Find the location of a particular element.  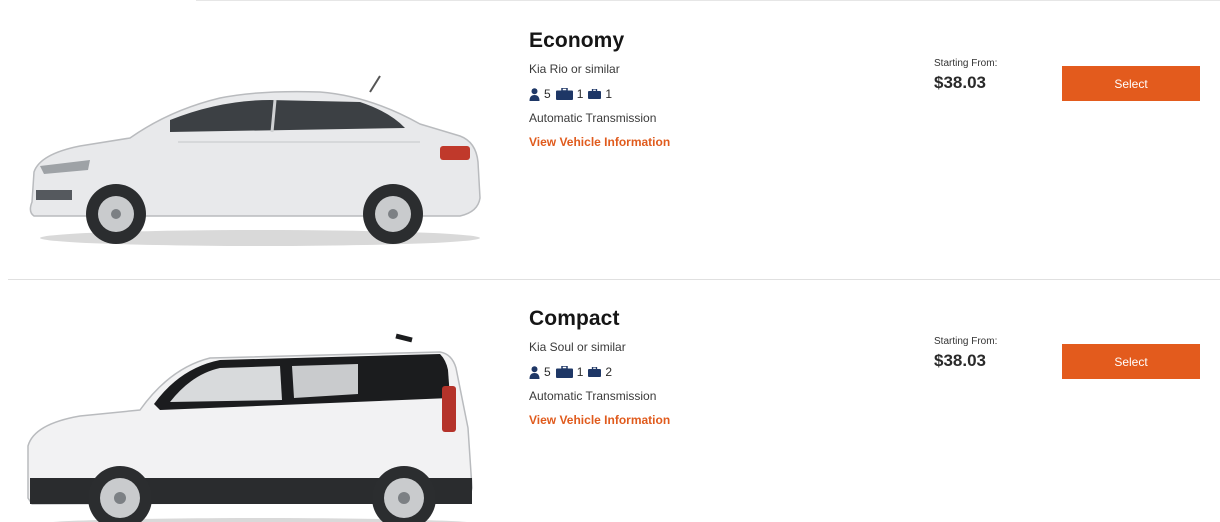

small-bag-count: 2 is located at coordinates (609, 372).